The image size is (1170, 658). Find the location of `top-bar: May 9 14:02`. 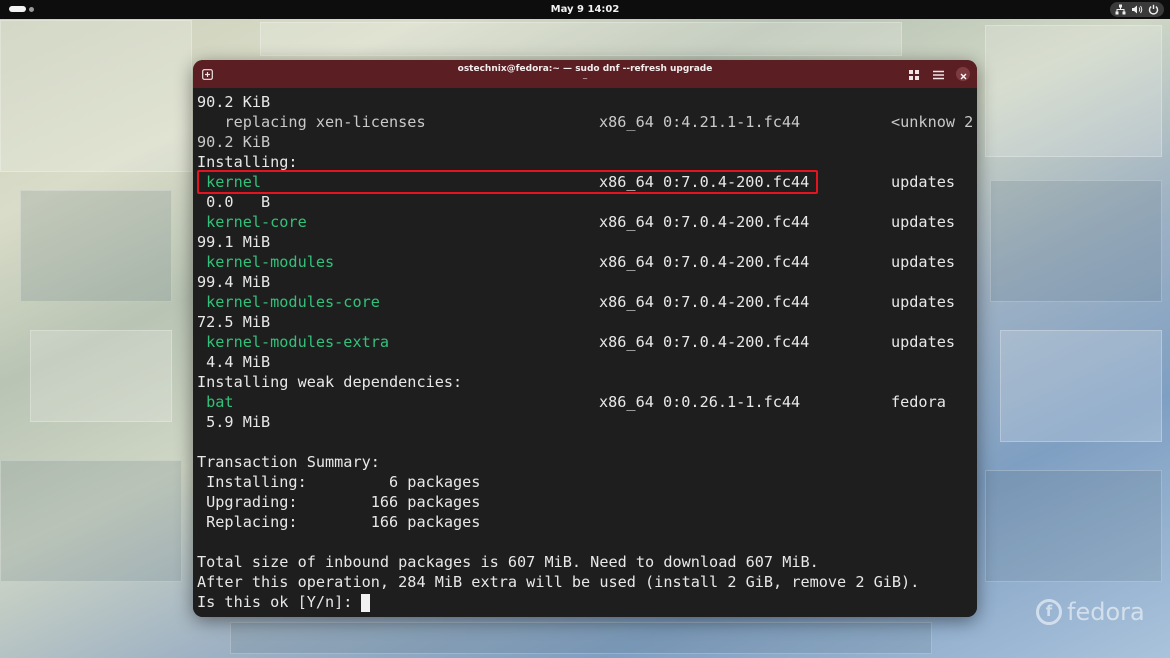

top-bar: May 9 14:02 is located at coordinates (585, 9).